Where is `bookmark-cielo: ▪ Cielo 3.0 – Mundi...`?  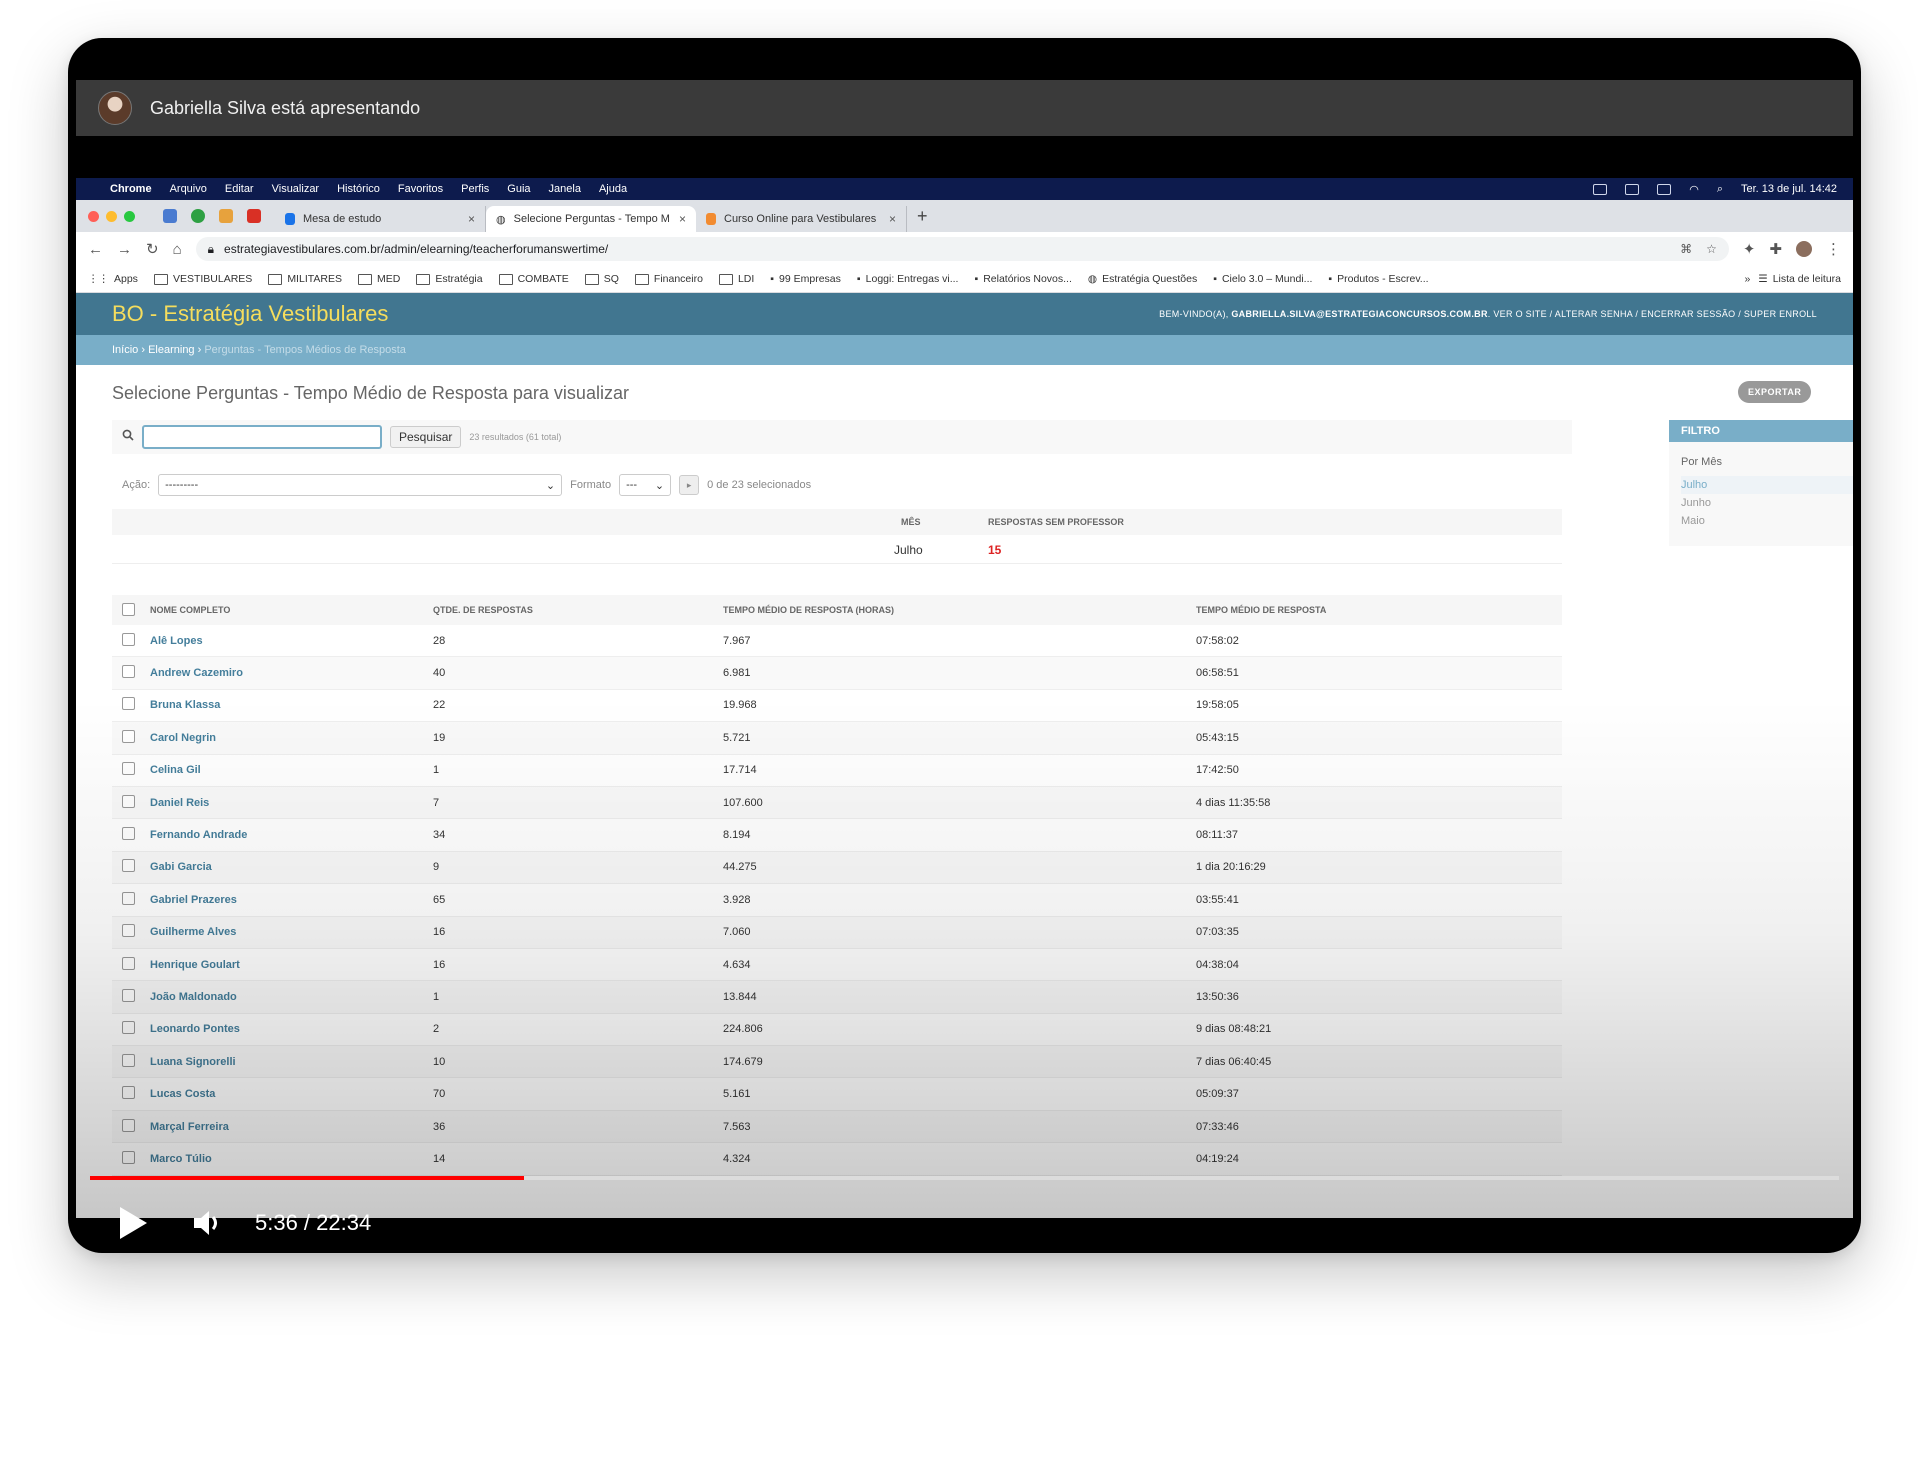
bookmark-cielo: ▪ Cielo 3.0 – Mundi... is located at coordinates (1262, 279).